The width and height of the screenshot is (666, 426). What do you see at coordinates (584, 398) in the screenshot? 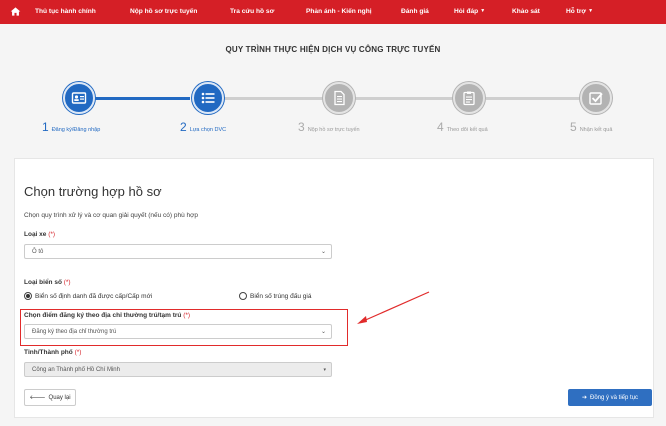
I see `arrow-right-circle-icon: ➔` at bounding box center [584, 398].